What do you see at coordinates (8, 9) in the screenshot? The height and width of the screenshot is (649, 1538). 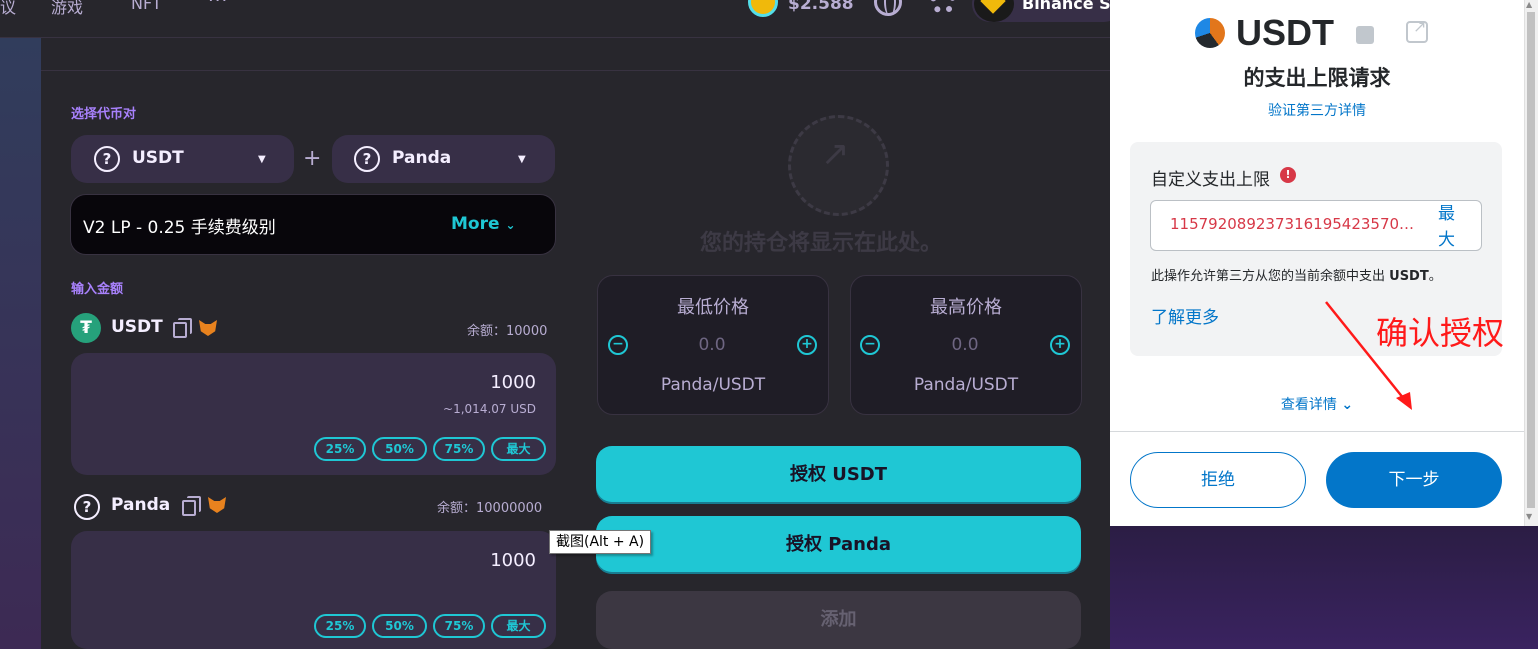 I see `nav-item-partial: 议` at bounding box center [8, 9].